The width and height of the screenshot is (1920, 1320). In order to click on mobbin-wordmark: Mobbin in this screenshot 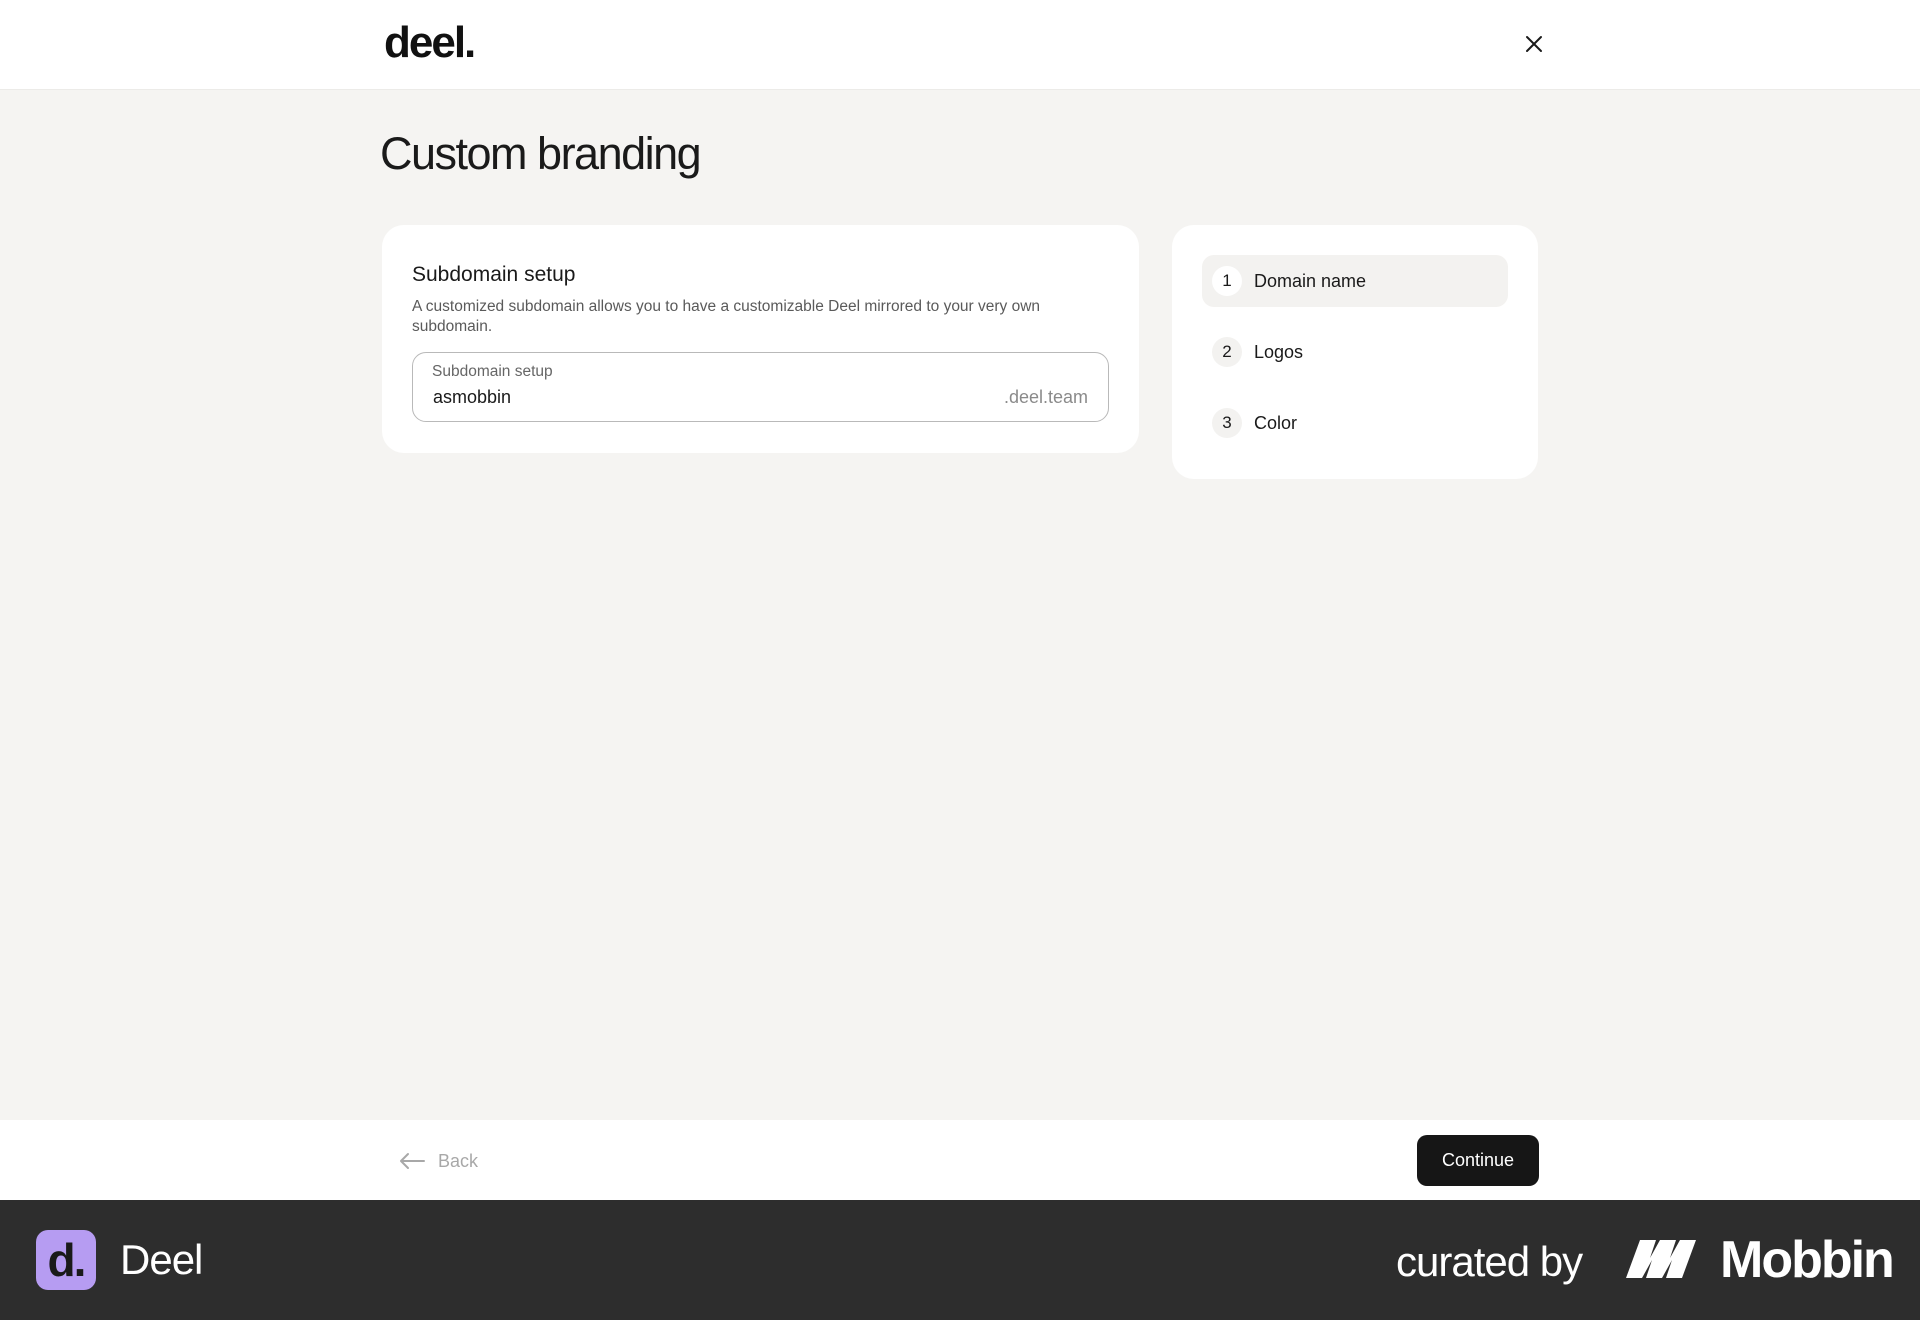, I will do `click(1807, 1260)`.